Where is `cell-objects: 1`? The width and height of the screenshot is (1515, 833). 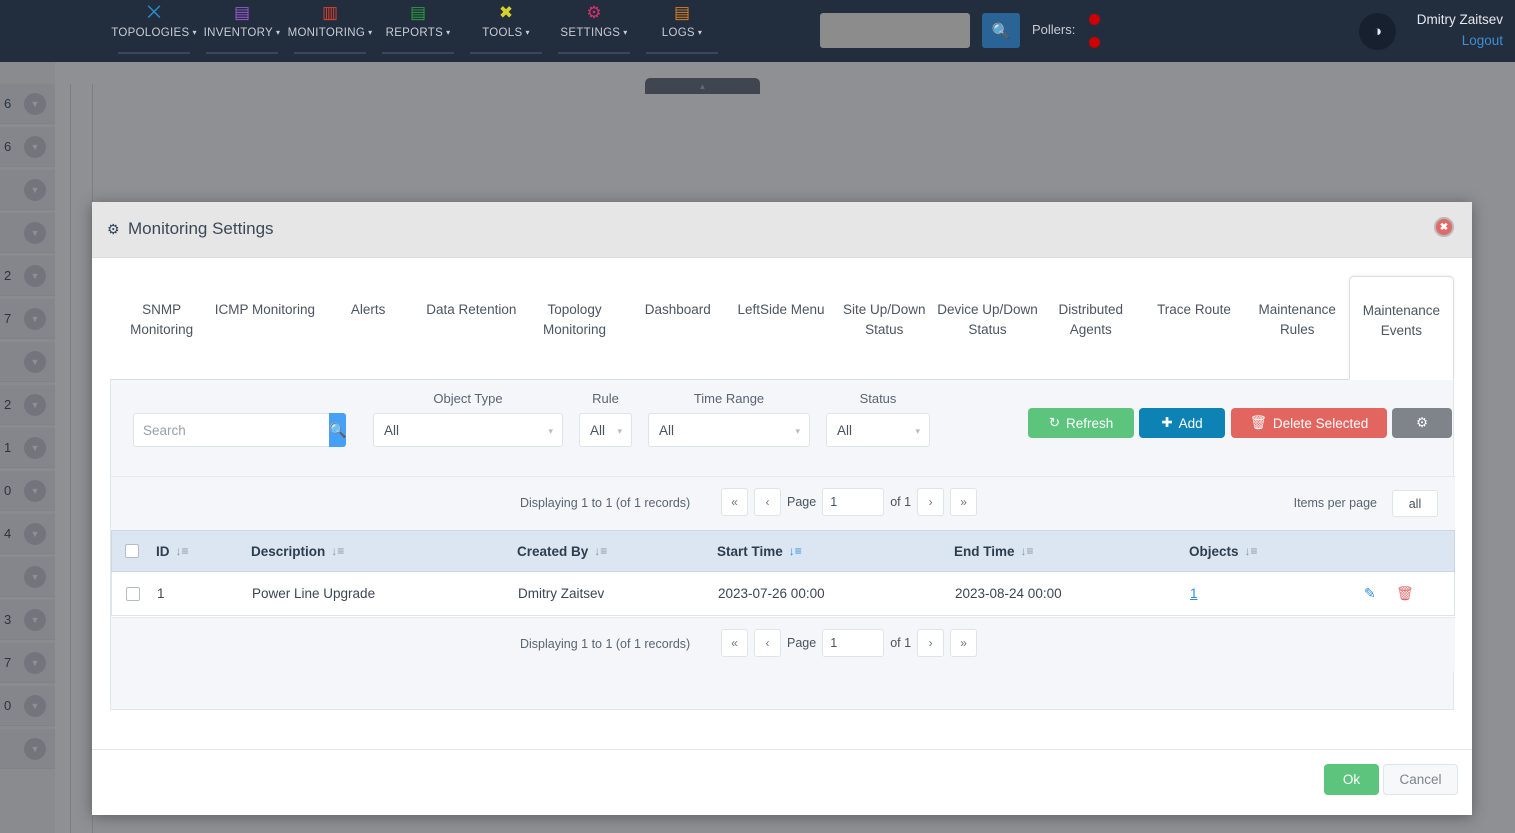
cell-objects: 1 is located at coordinates (1194, 593).